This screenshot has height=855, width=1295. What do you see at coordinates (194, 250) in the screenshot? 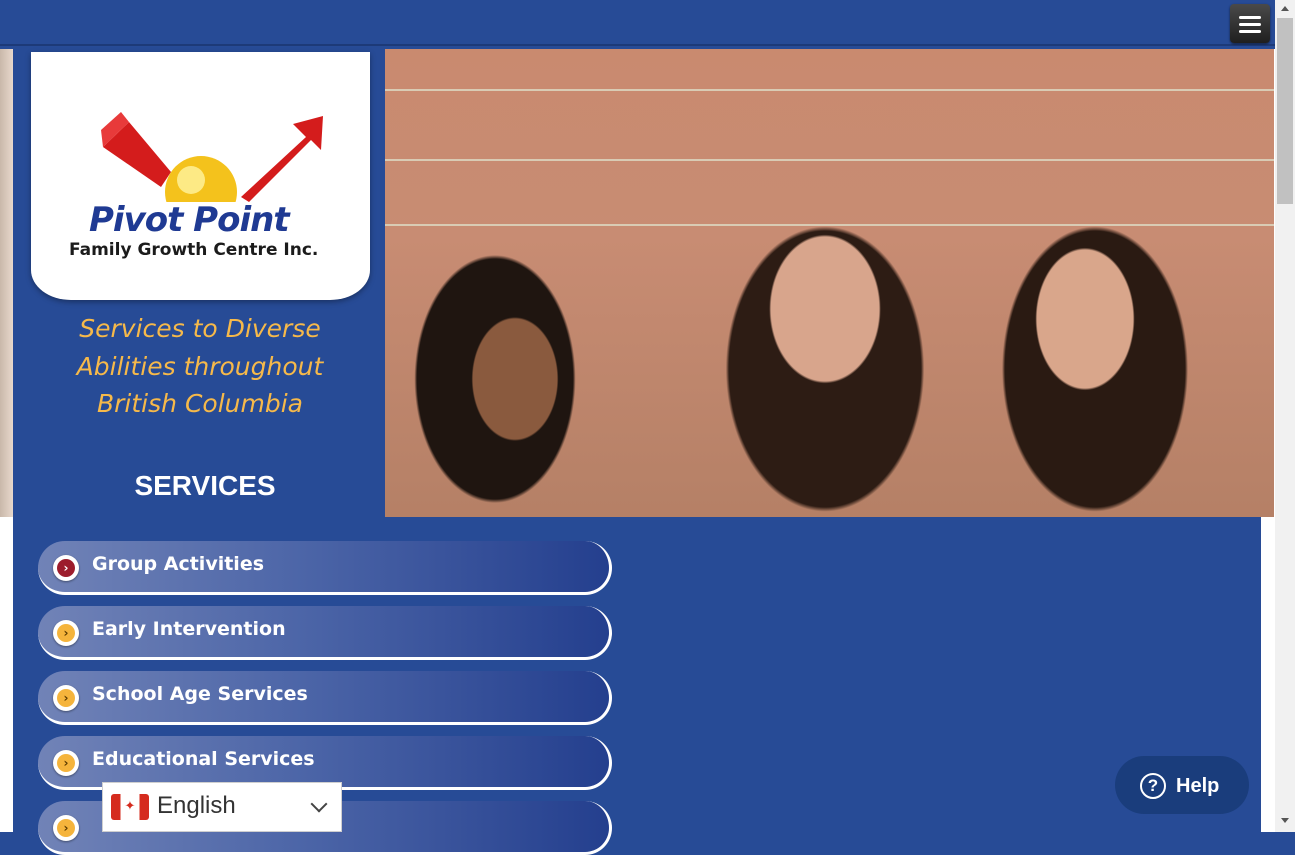
I see `logo-subtitle: Family Growth Centre Inc.` at bounding box center [194, 250].